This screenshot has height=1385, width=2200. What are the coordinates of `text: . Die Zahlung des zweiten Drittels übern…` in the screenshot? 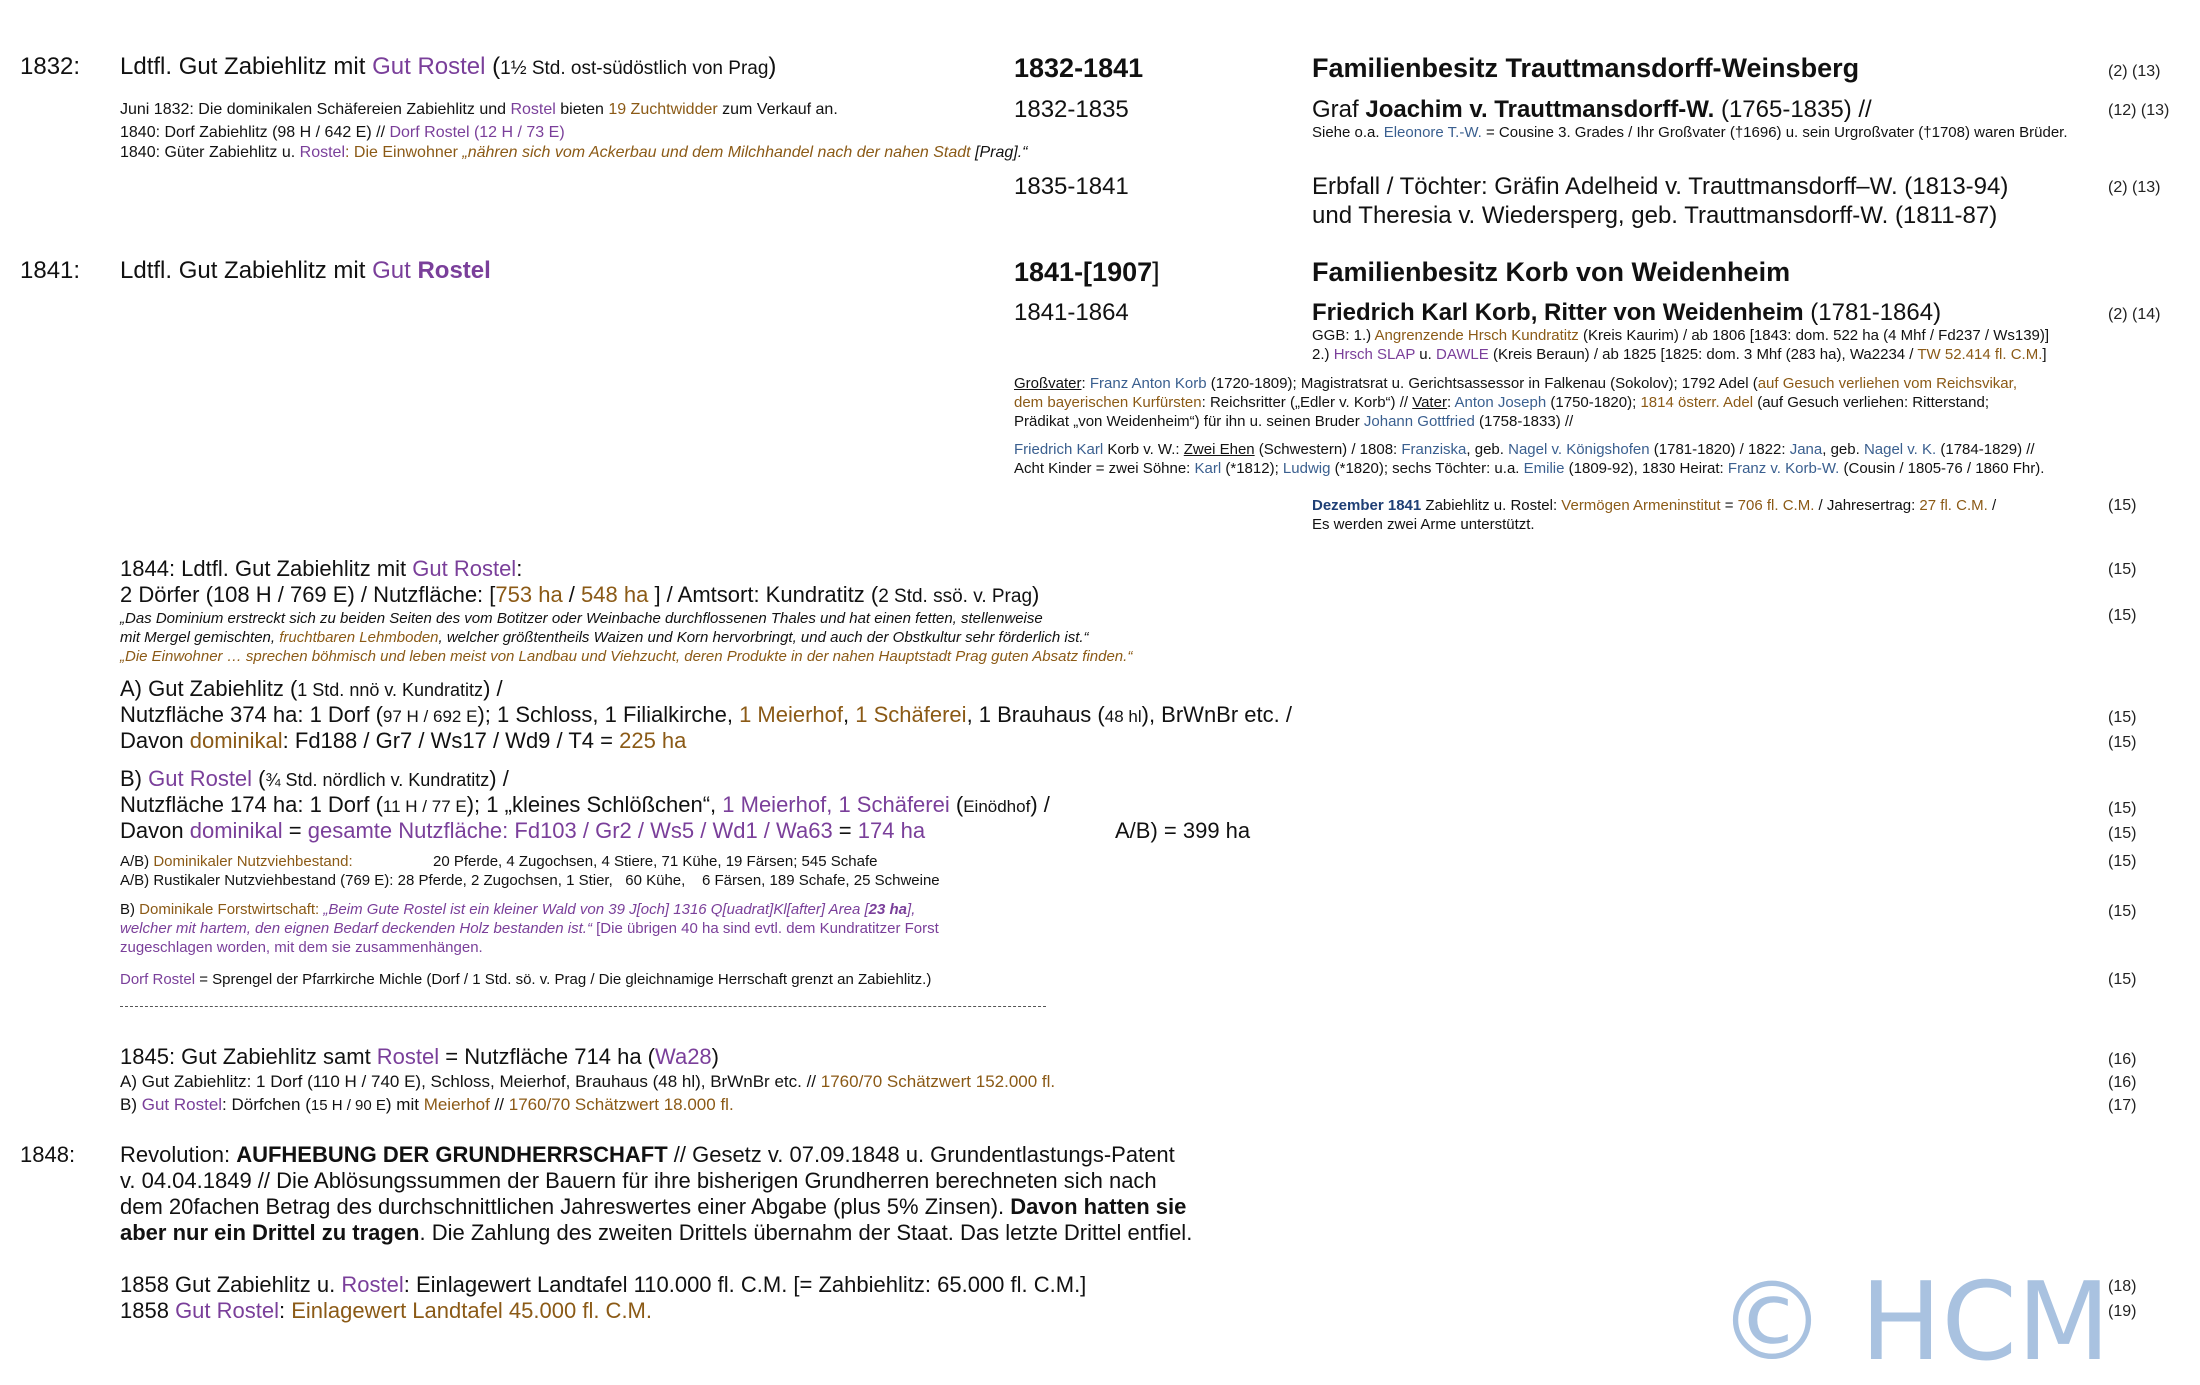 It's located at (806, 1232).